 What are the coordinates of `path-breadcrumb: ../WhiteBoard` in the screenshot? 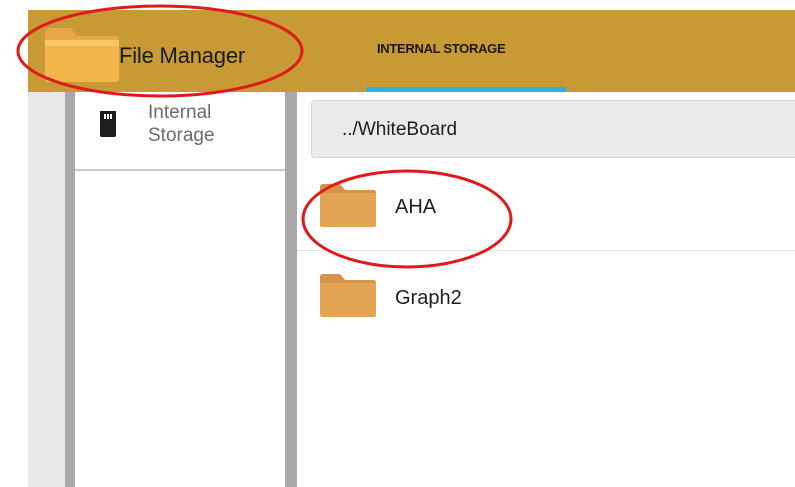 It's located at (553, 129).